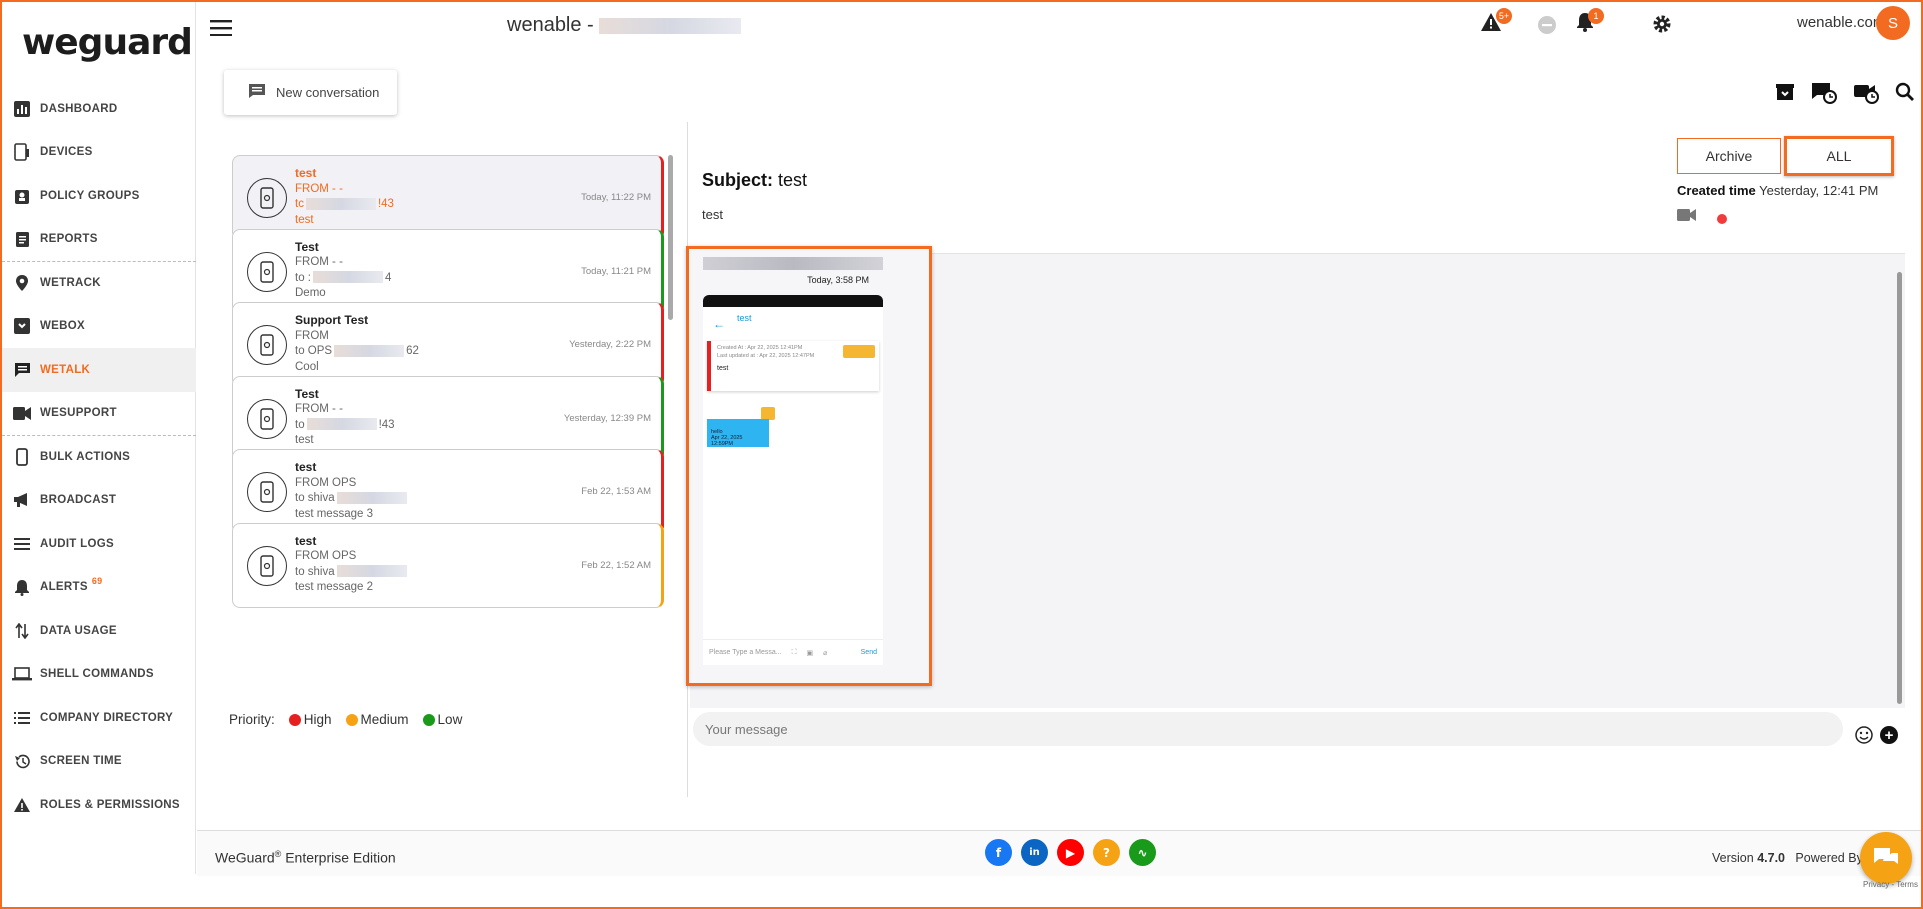 The width and height of the screenshot is (1923, 909). What do you see at coordinates (99, 153) in the screenshot?
I see `sidebar-item-devices: DEVICES` at bounding box center [99, 153].